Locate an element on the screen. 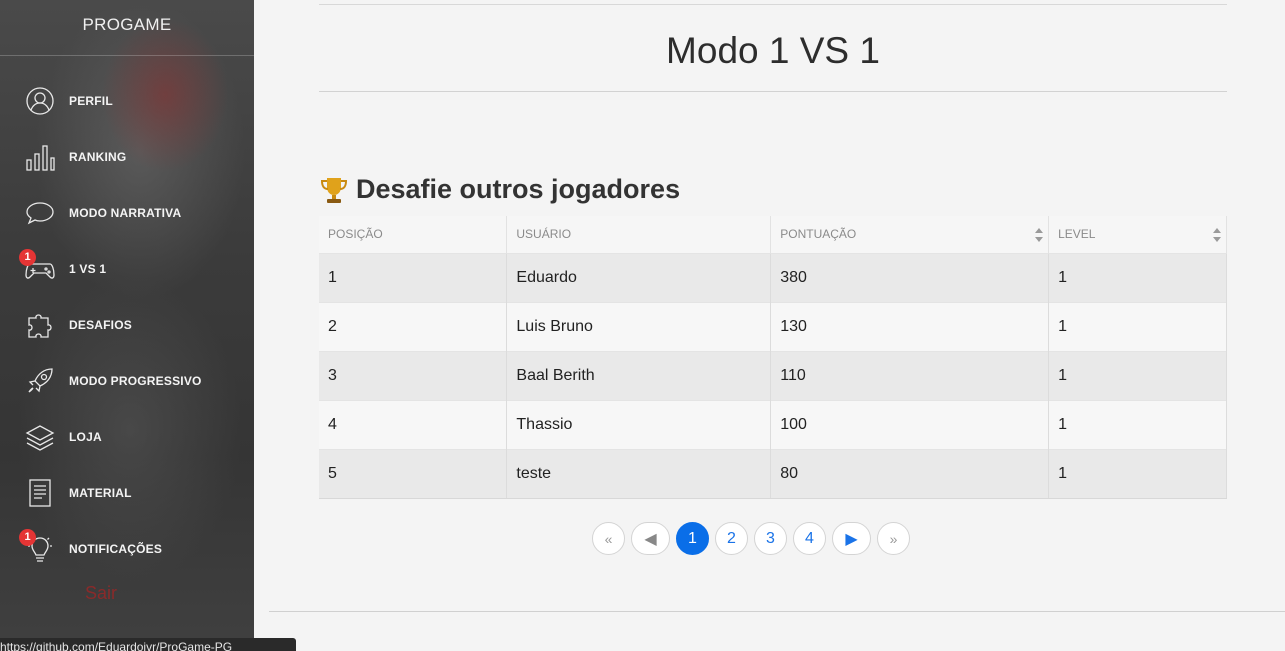  section-title: Desafie outros jogadores is located at coordinates (499, 189).